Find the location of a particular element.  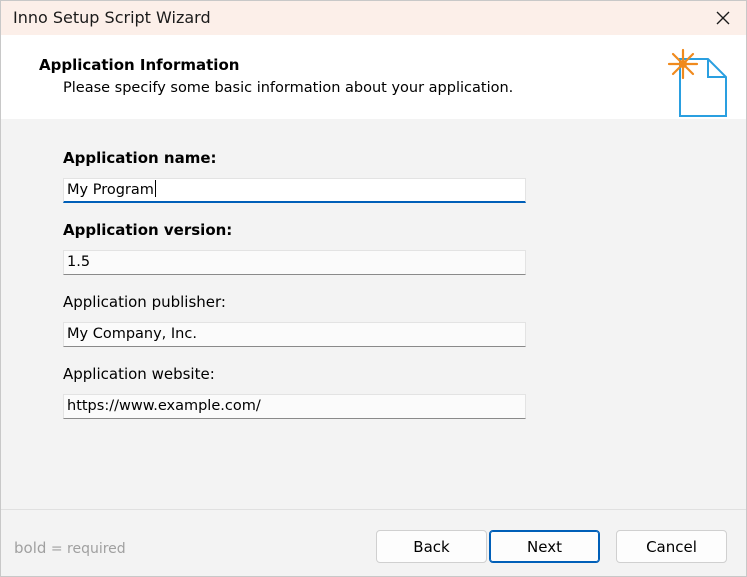

close-button is located at coordinates (723, 18).